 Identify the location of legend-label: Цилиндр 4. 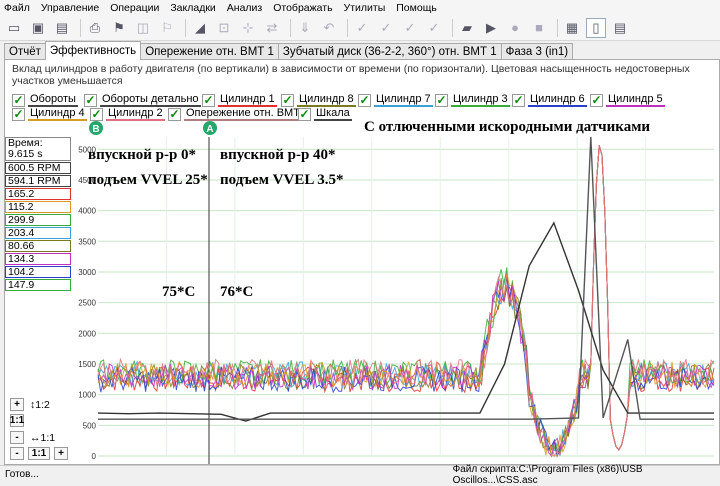
(57, 114).